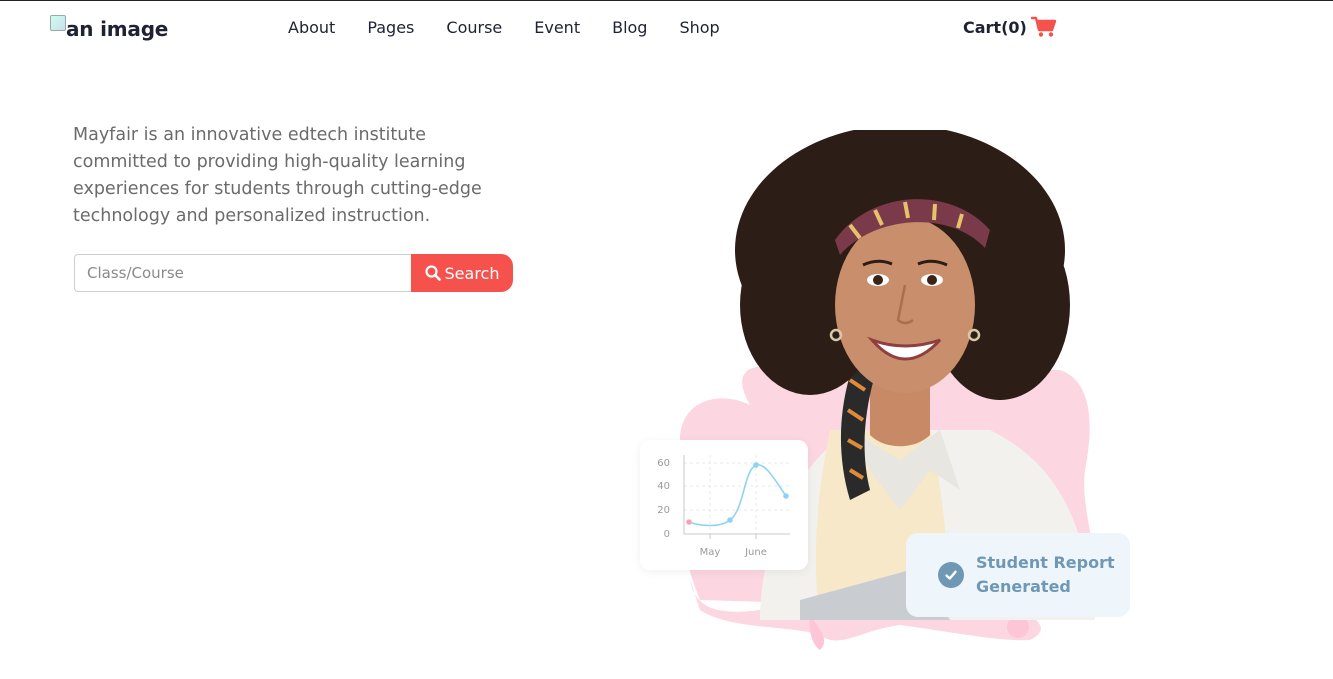 The height and width of the screenshot is (679, 1333). Describe the element at coordinates (1043, 26) in the screenshot. I see `shopping-cart-icon` at that location.